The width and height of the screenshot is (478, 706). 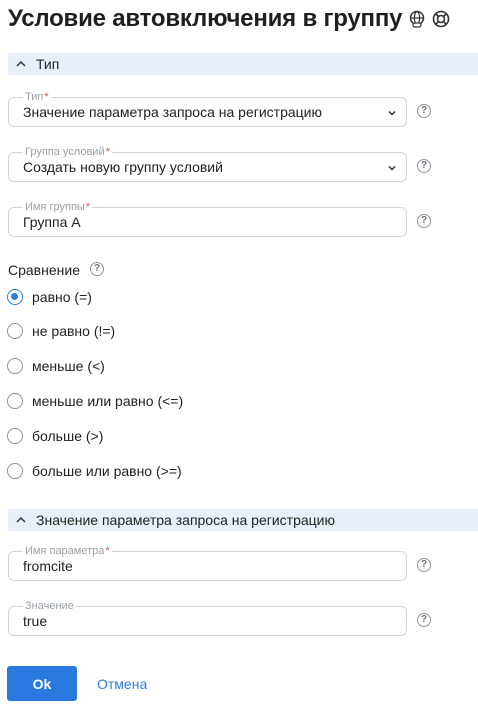 What do you see at coordinates (67, 551) in the screenshot?
I see `param-name-field-label: Имя параметра*` at bounding box center [67, 551].